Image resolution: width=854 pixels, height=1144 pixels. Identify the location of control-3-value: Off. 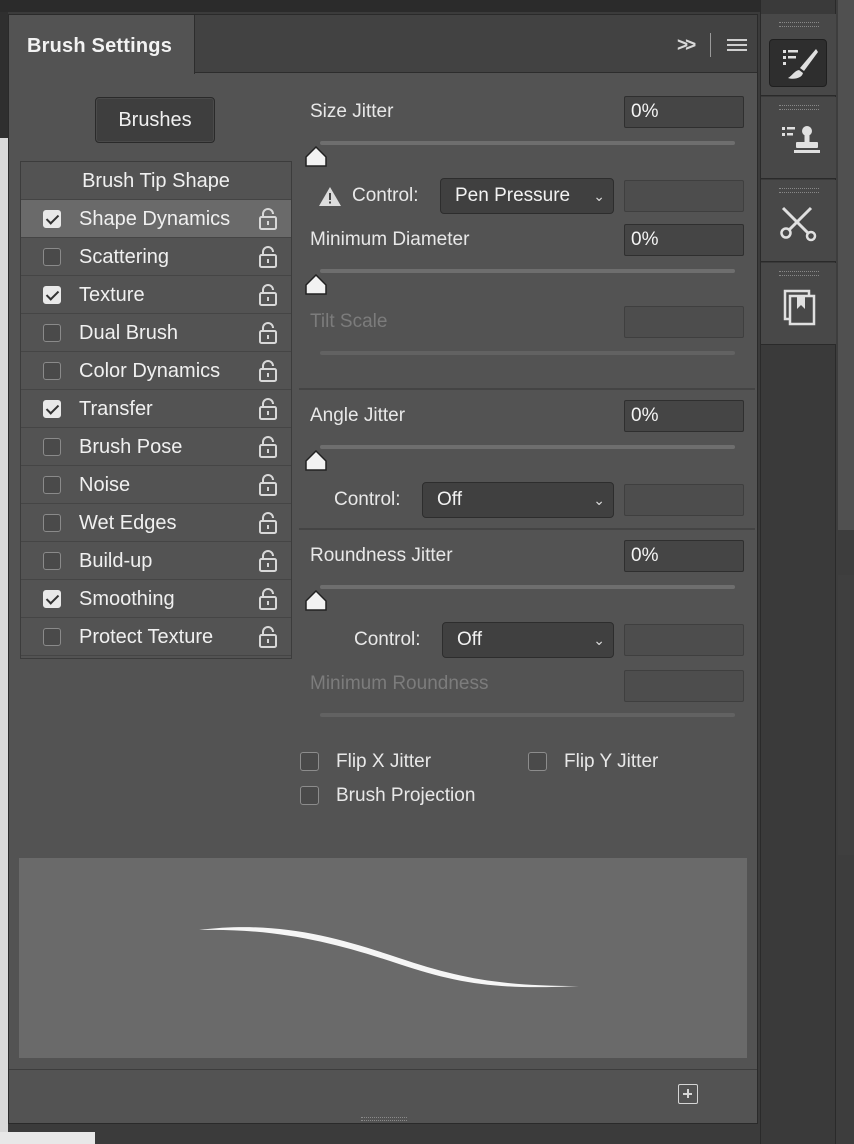
(469, 639).